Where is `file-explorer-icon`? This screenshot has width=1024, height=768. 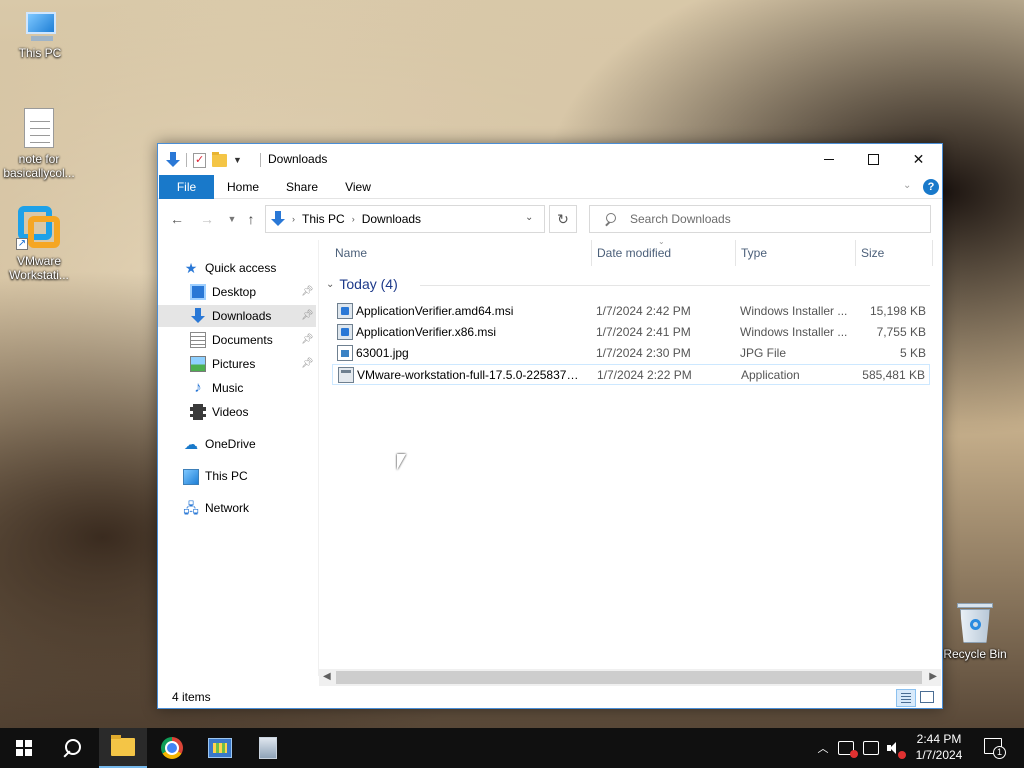
file-explorer-icon is located at coordinates (123, 745).